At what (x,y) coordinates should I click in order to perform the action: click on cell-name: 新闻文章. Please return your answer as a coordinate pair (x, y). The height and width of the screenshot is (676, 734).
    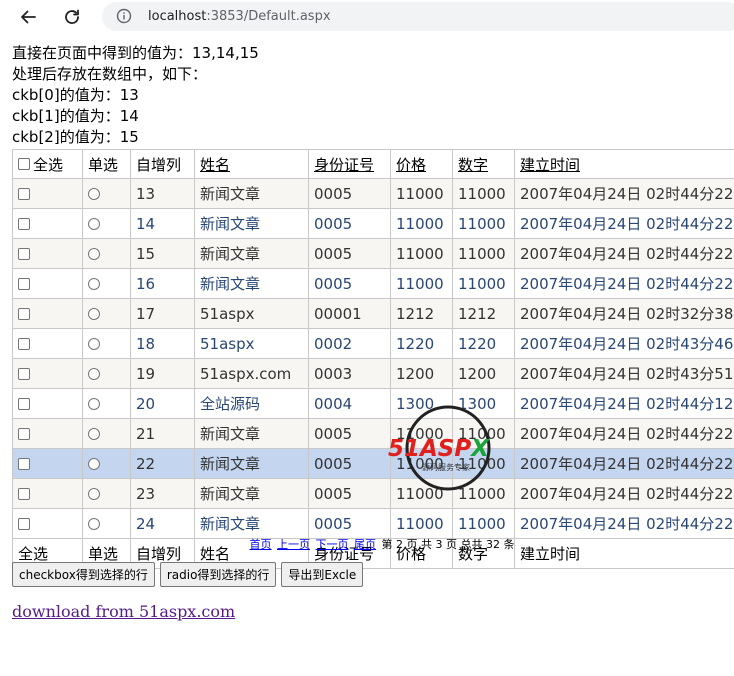
    Looking at the image, I should click on (251, 433).